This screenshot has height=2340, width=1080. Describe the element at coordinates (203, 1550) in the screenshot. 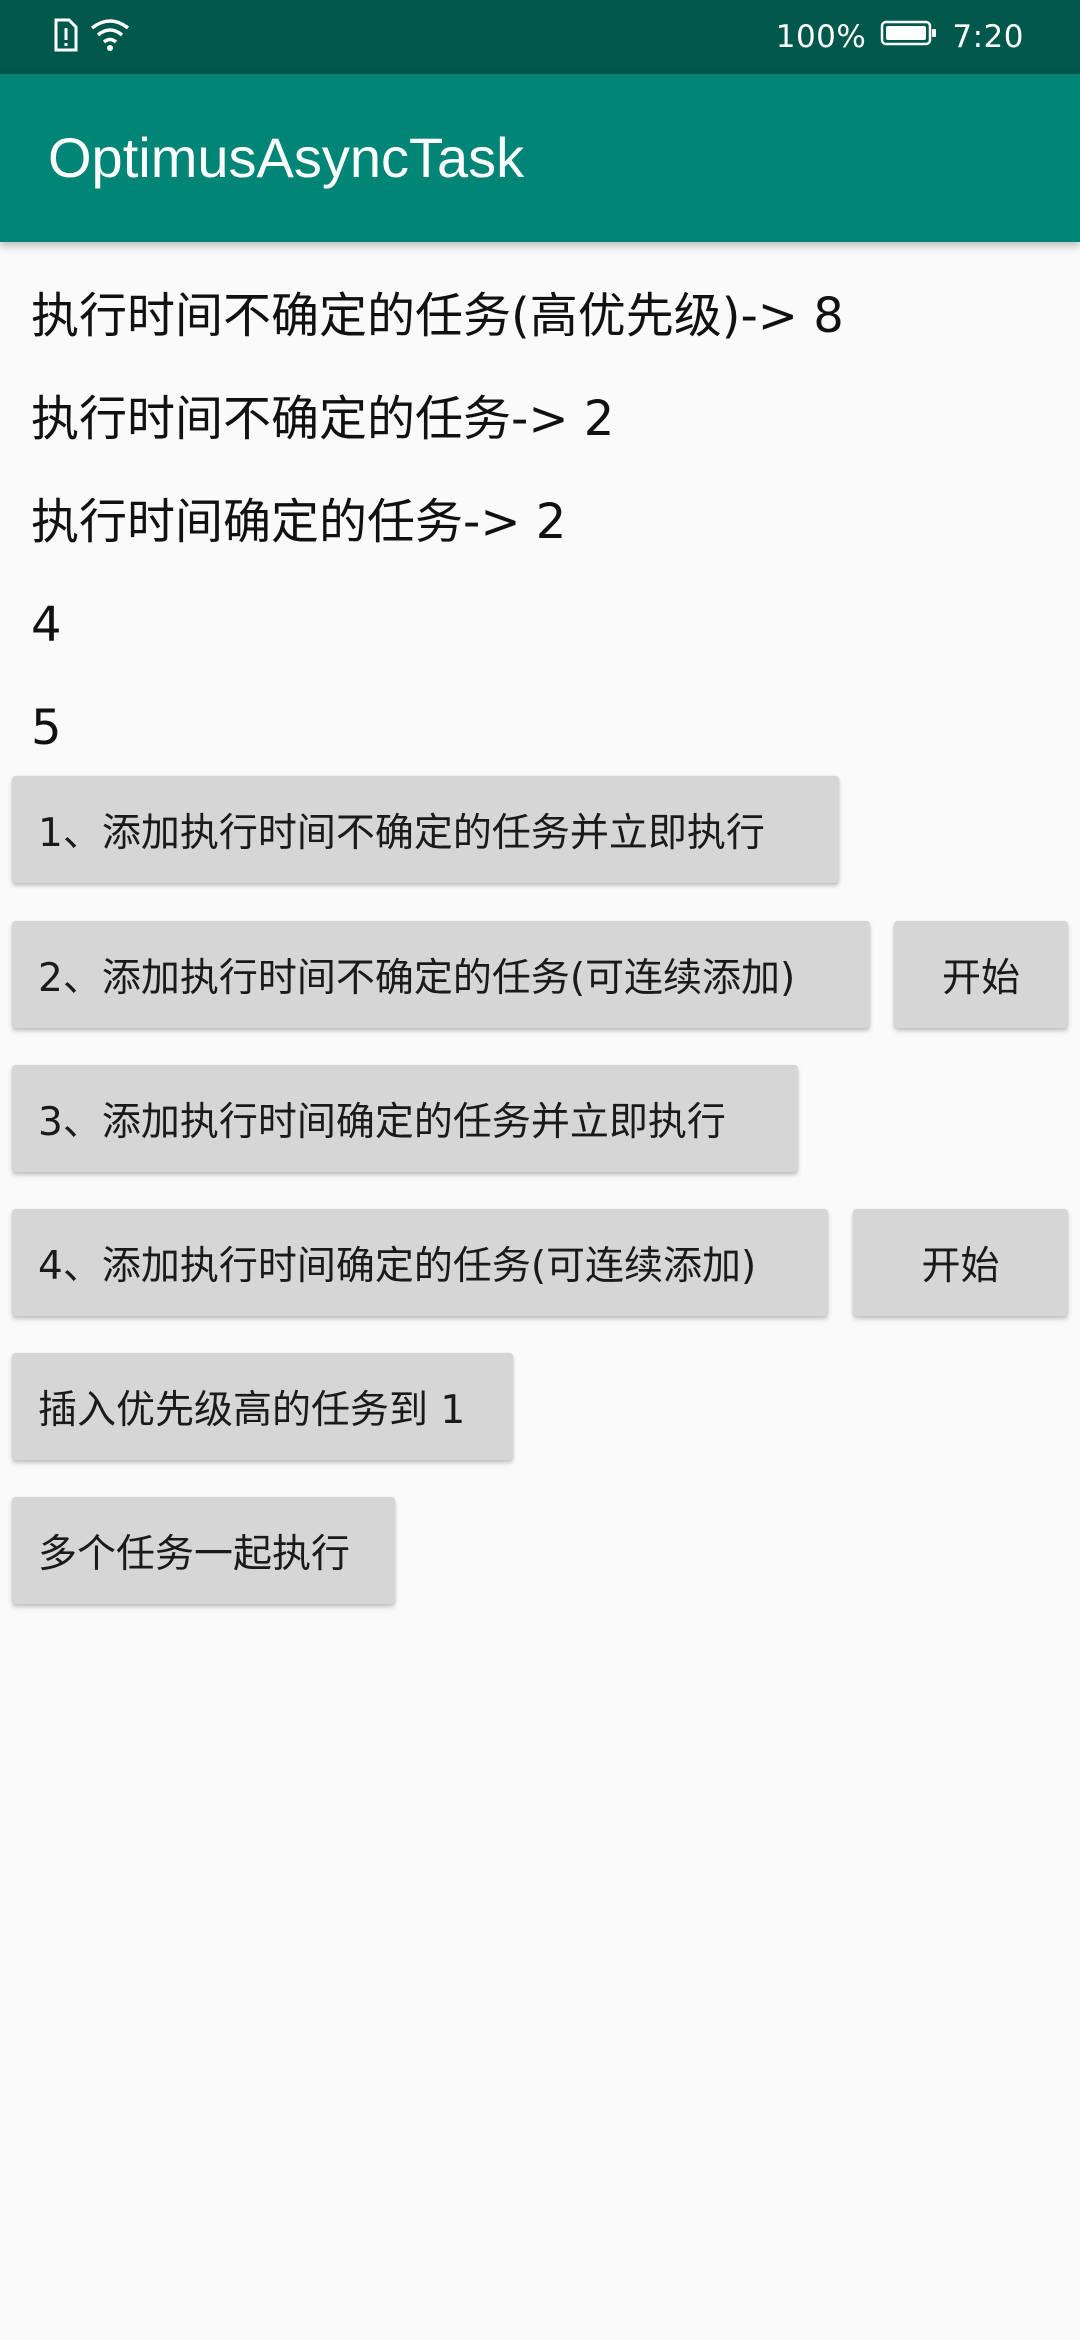

I see `run-multiple-tasks-button: 多个任务一起执行` at that location.